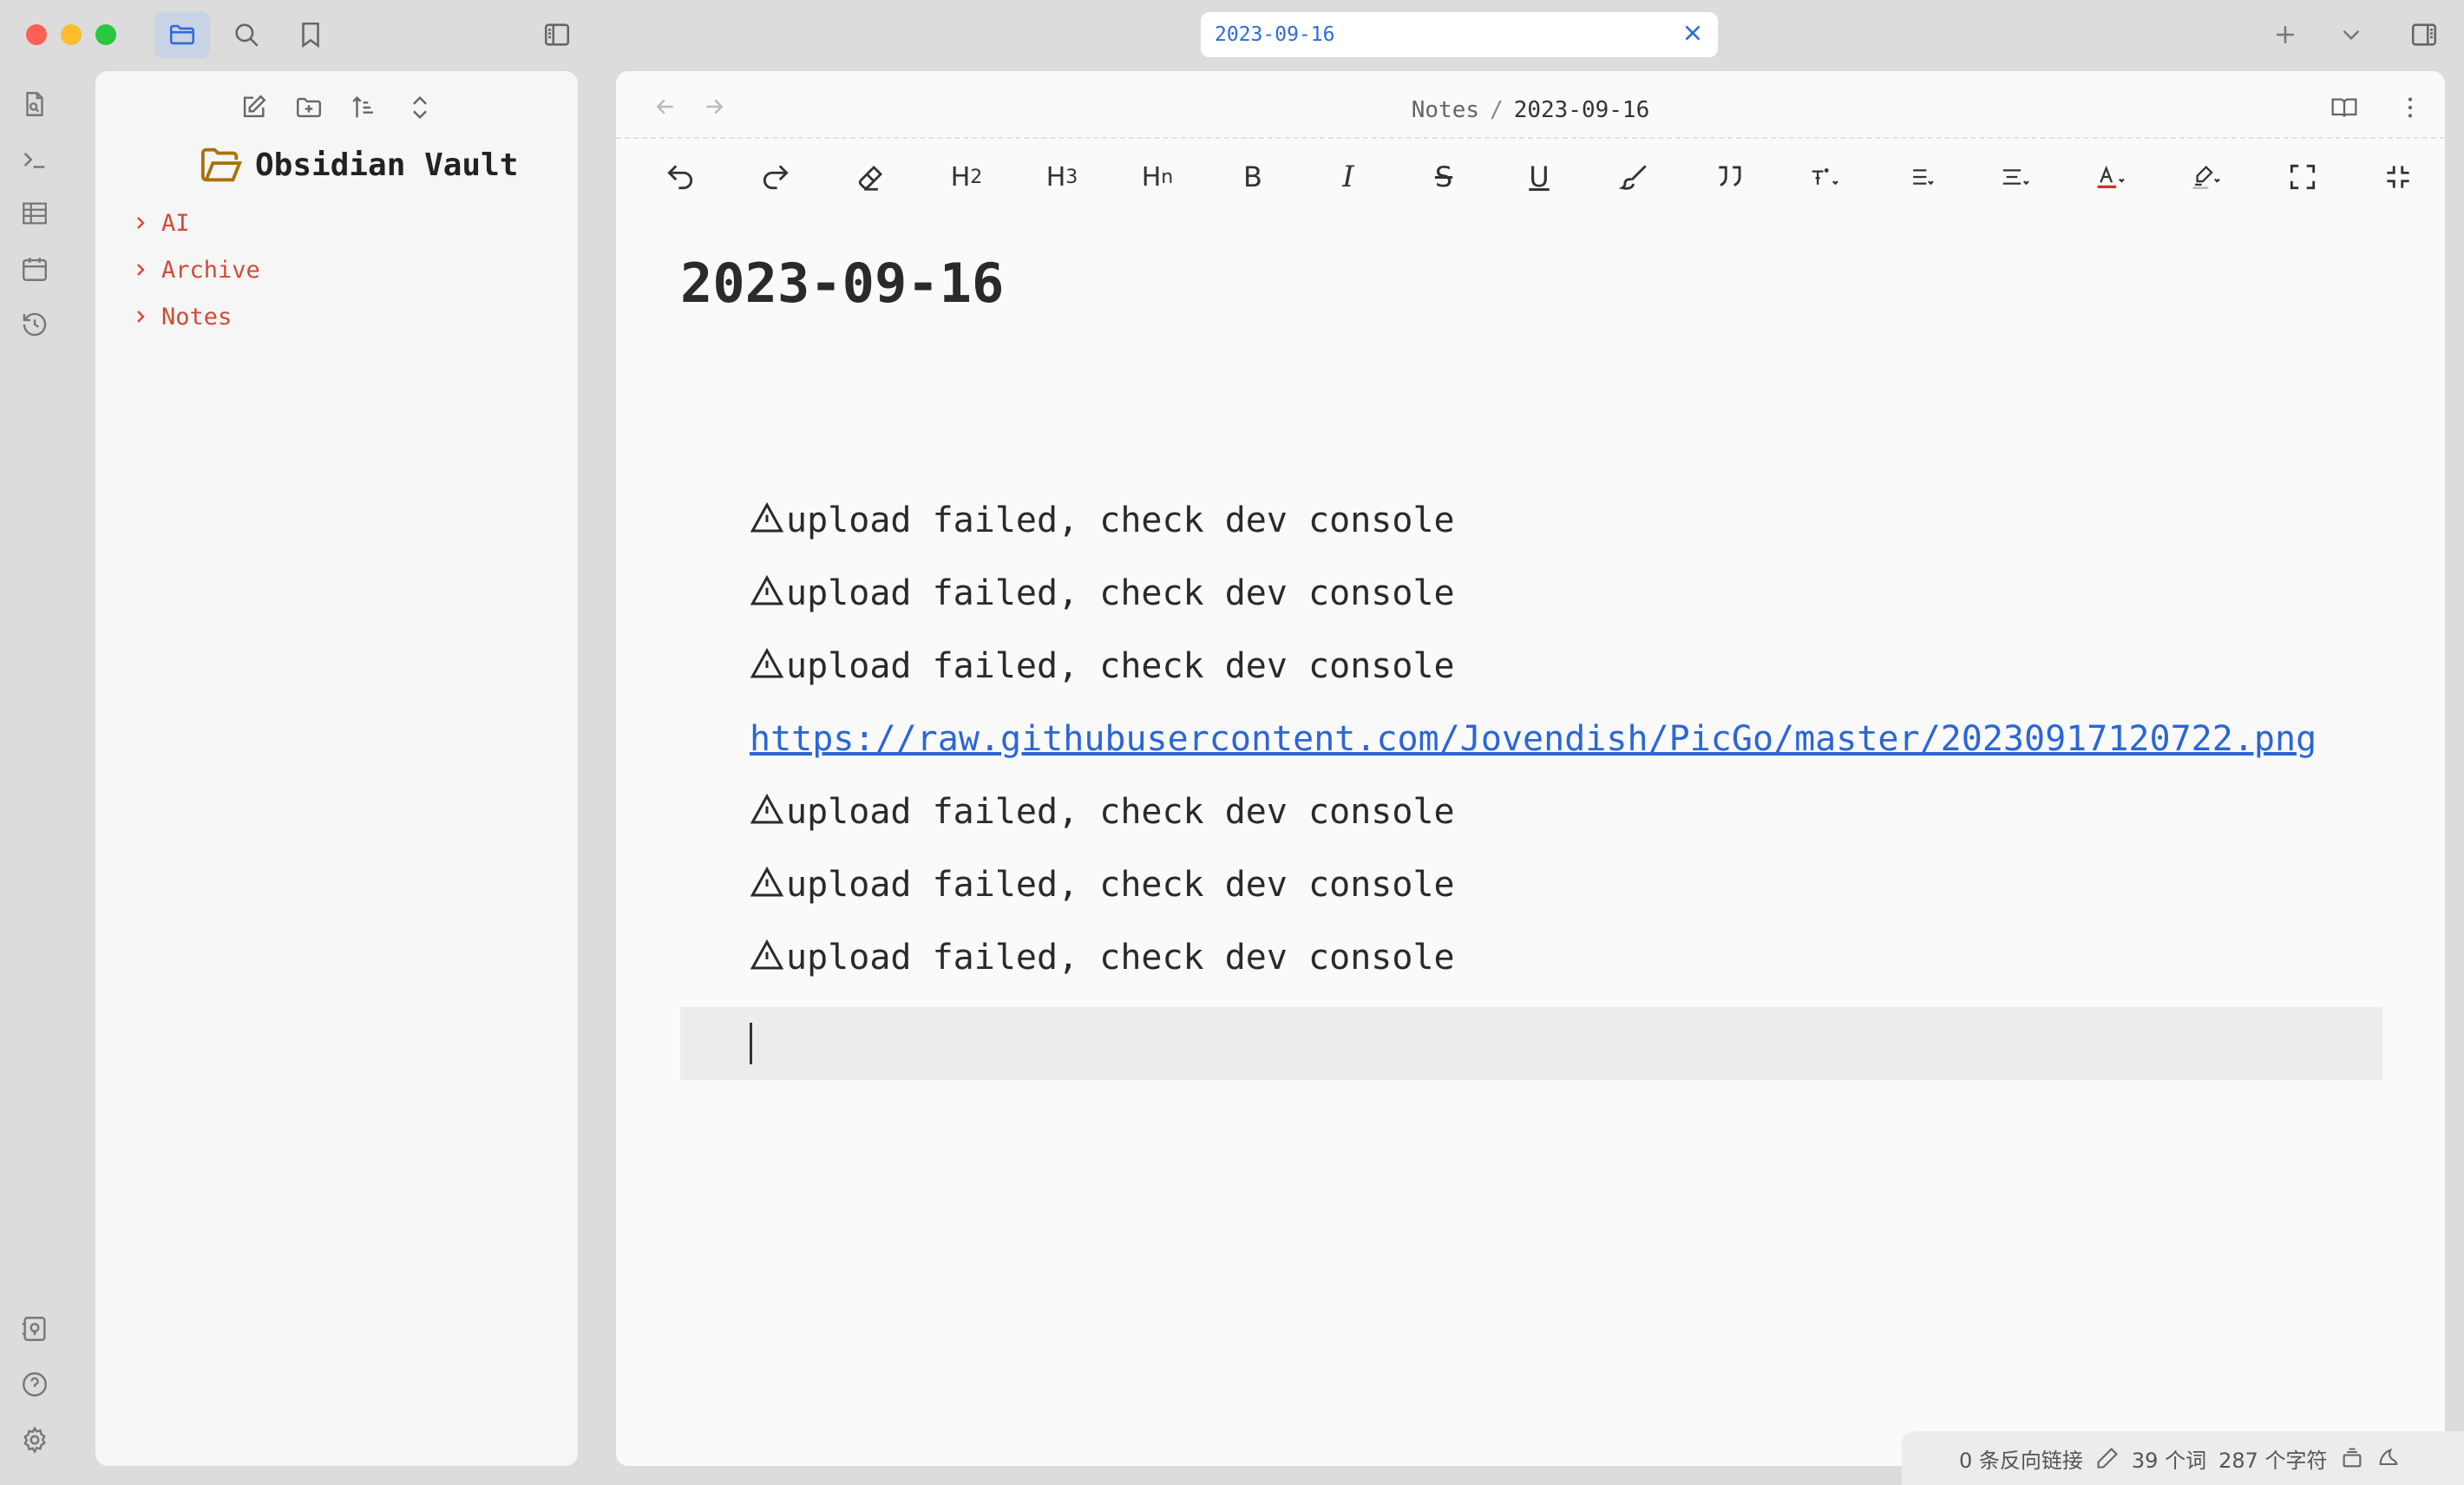 The width and height of the screenshot is (2464, 1485). I want to click on vault-header: Obsidian Vault, so click(359, 165).